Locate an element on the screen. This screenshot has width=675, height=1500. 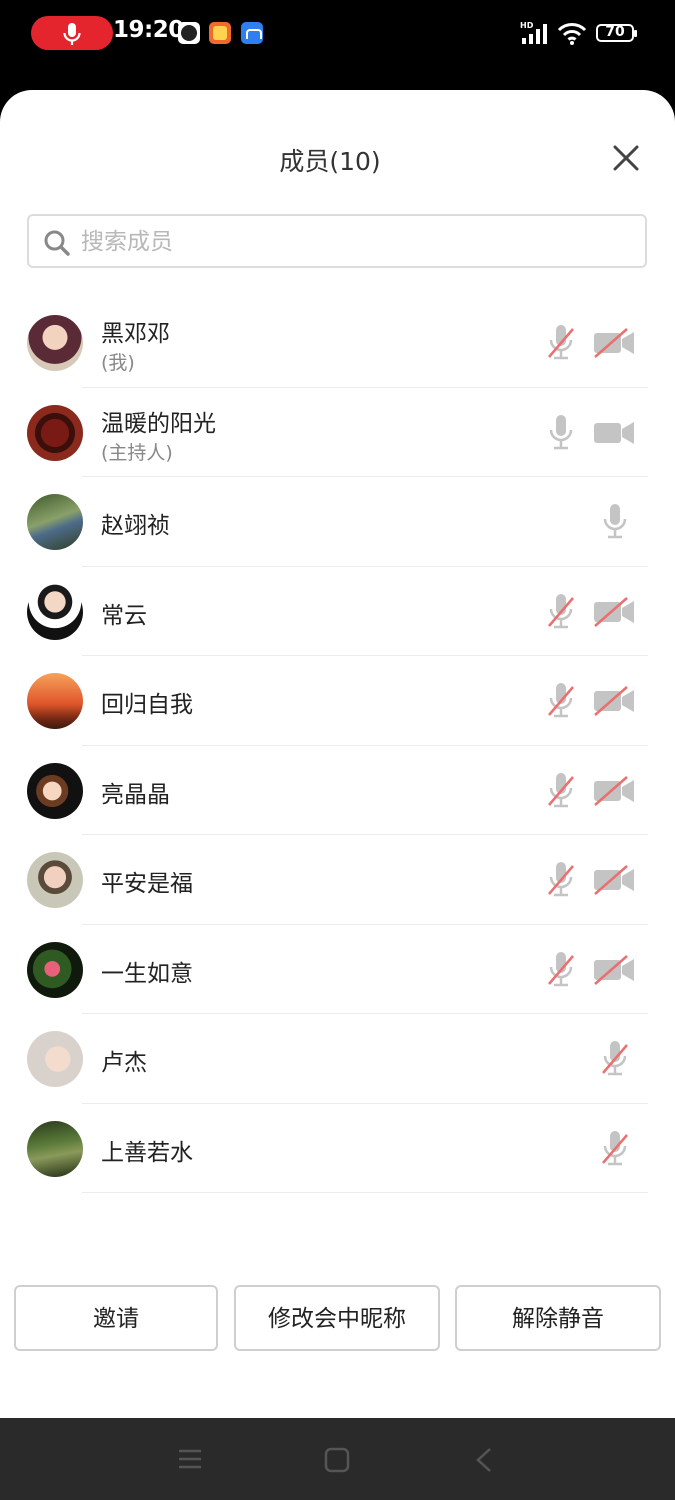
member-row: 上善若水 is located at coordinates (337, 1148).